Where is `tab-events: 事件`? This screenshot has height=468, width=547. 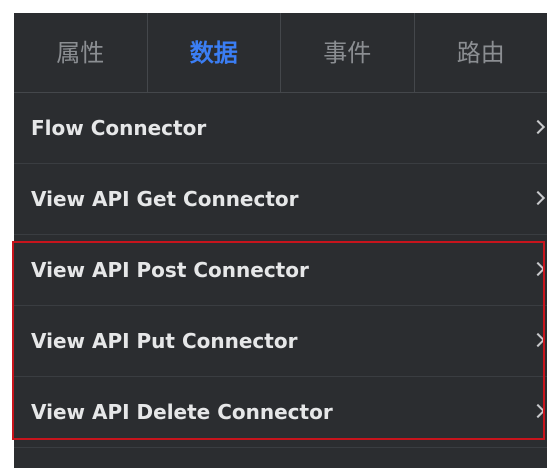 tab-events: 事件 is located at coordinates (348, 52).